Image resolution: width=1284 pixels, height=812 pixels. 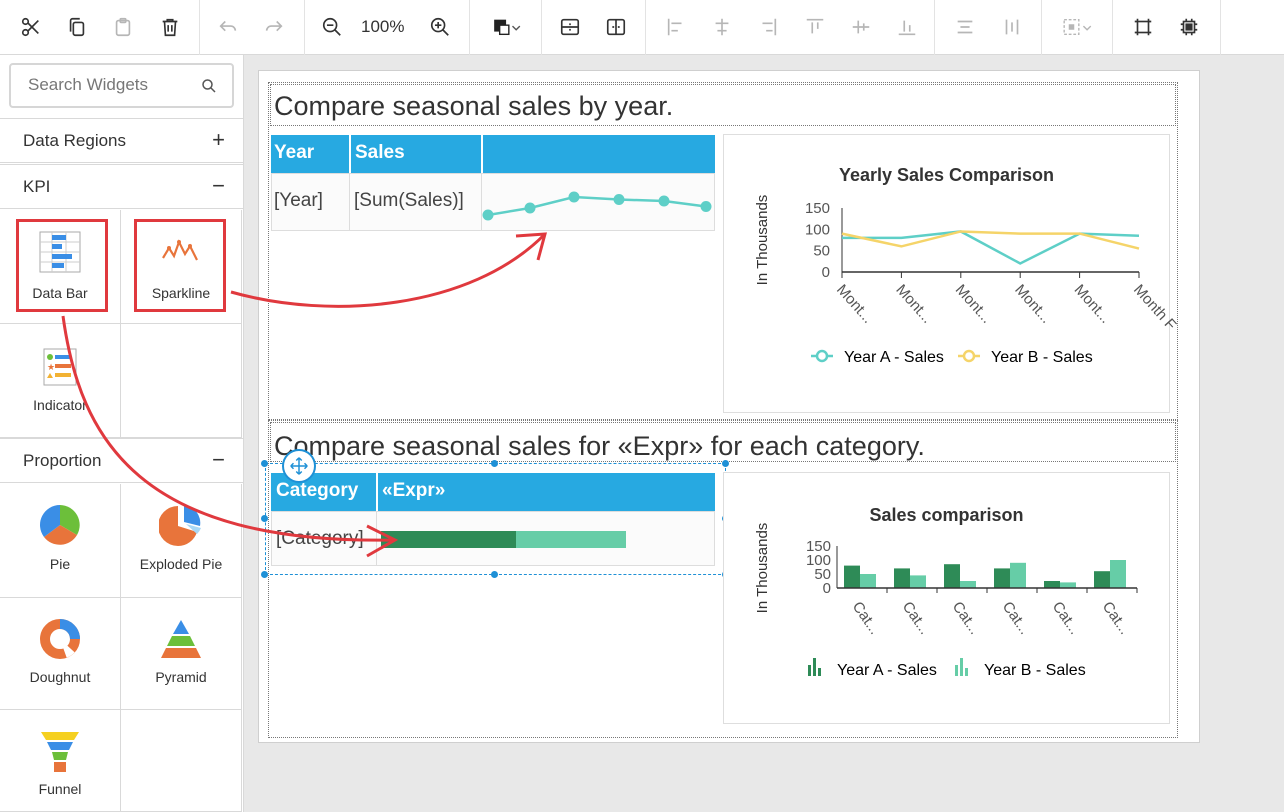 What do you see at coordinates (722, 27) in the screenshot?
I see `align-center-icon` at bounding box center [722, 27].